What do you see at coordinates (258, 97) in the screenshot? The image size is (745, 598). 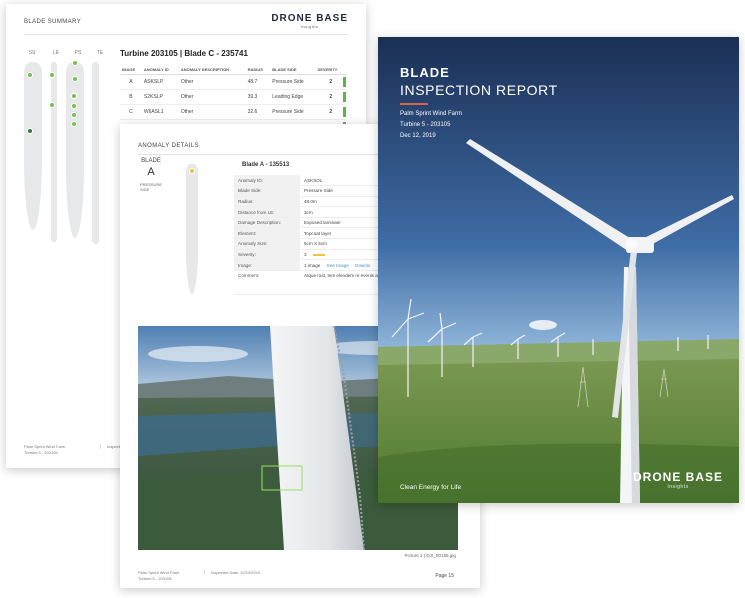 I see `table-cell: 39.3` at bounding box center [258, 97].